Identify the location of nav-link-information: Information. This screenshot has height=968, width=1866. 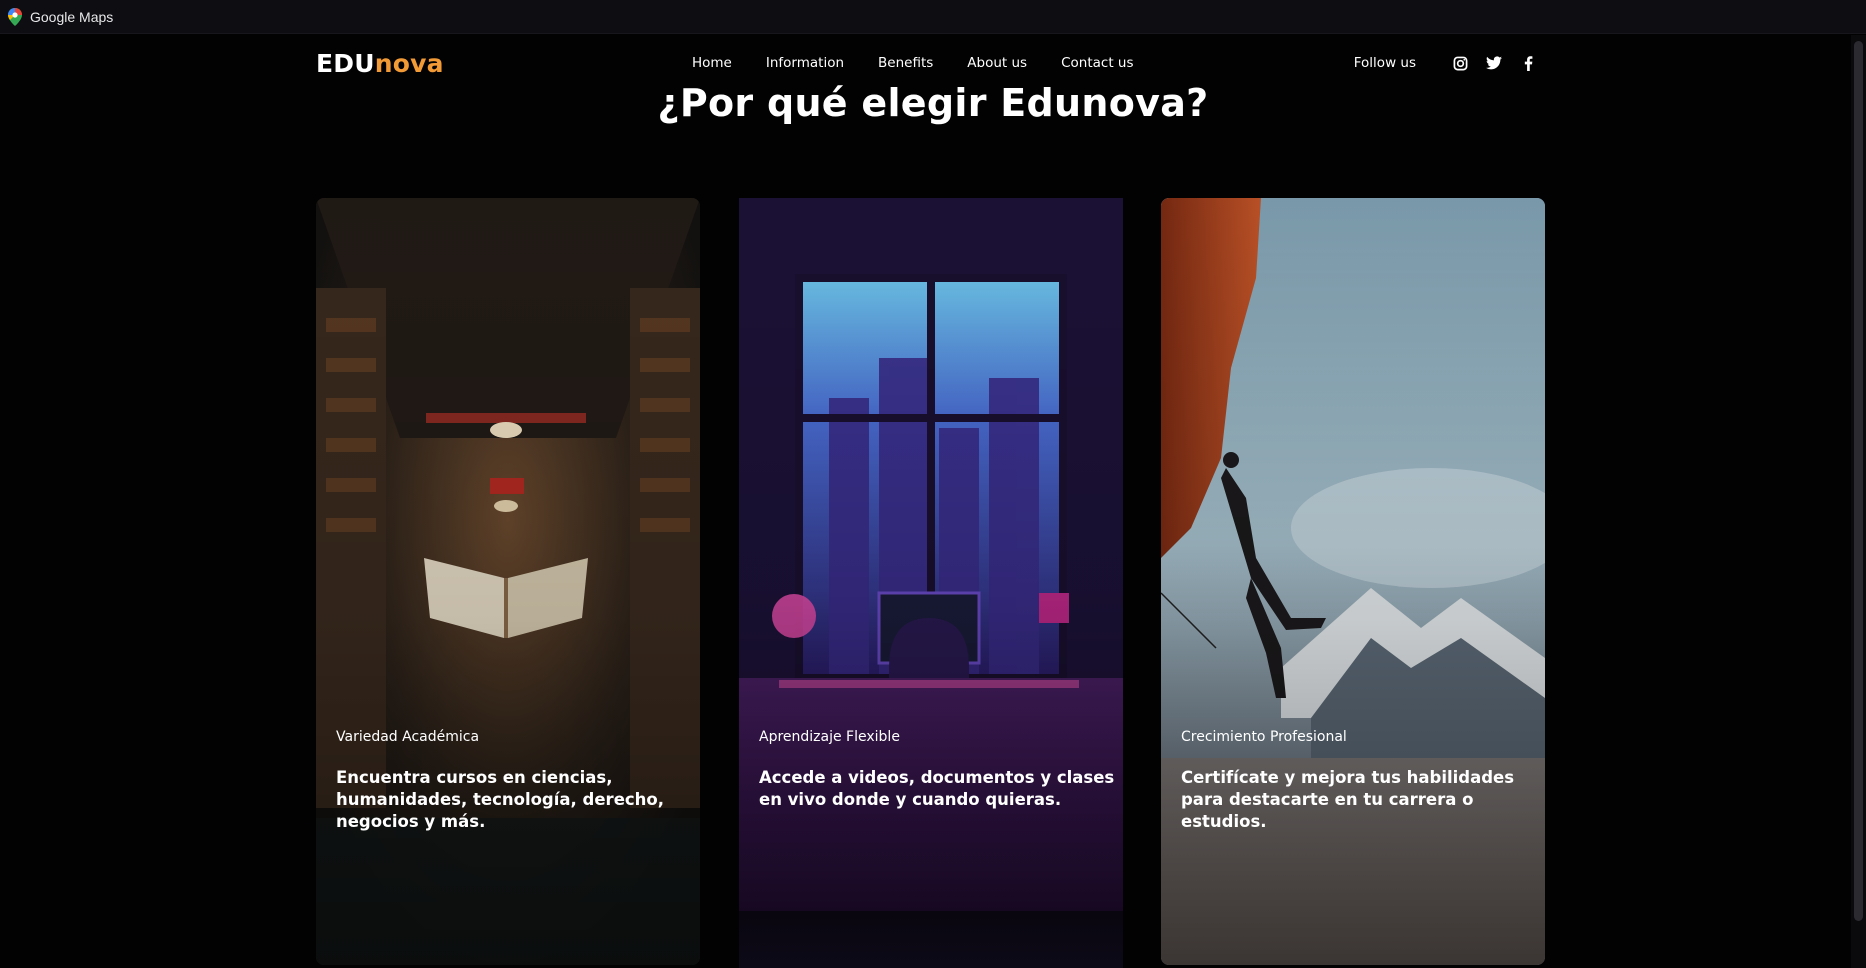
(805, 63).